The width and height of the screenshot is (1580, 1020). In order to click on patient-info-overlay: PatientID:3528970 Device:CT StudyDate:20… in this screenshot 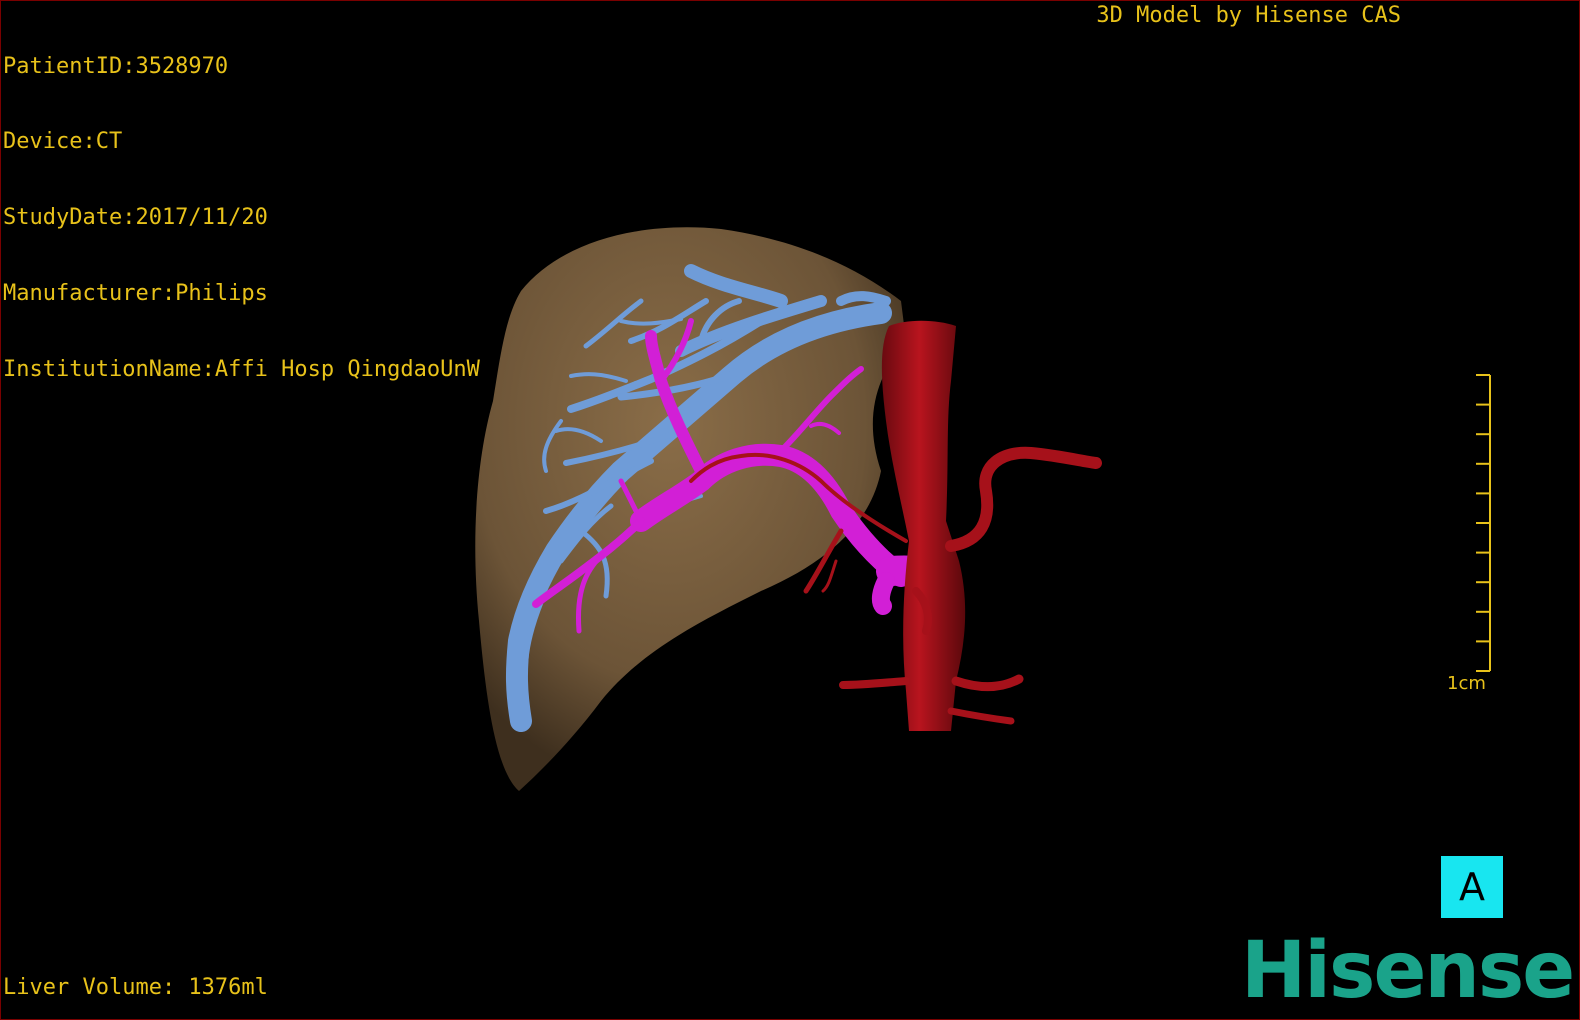, I will do `click(241, 218)`.